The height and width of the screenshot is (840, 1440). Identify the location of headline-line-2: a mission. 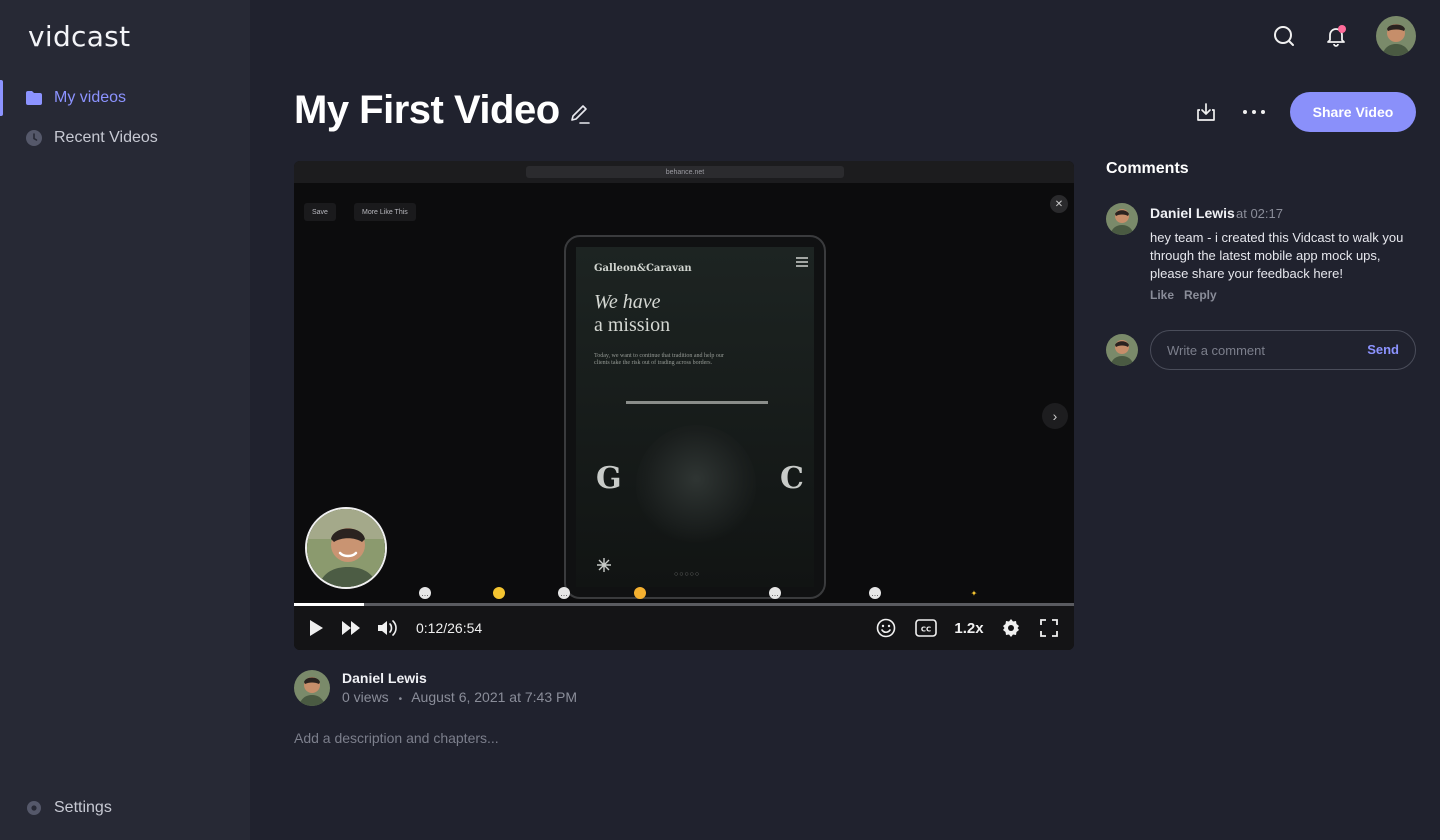
(632, 325).